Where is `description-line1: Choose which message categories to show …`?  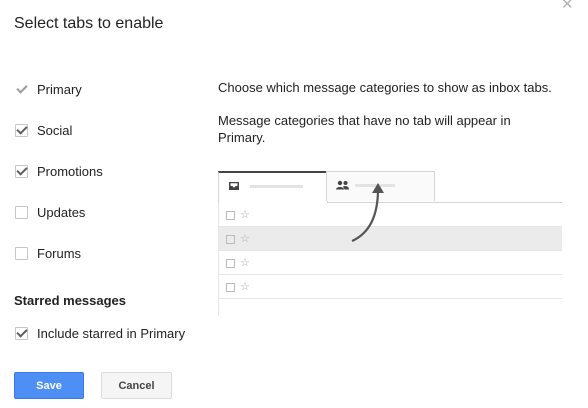
description-line1: Choose which message categories to show … is located at coordinates (385, 87).